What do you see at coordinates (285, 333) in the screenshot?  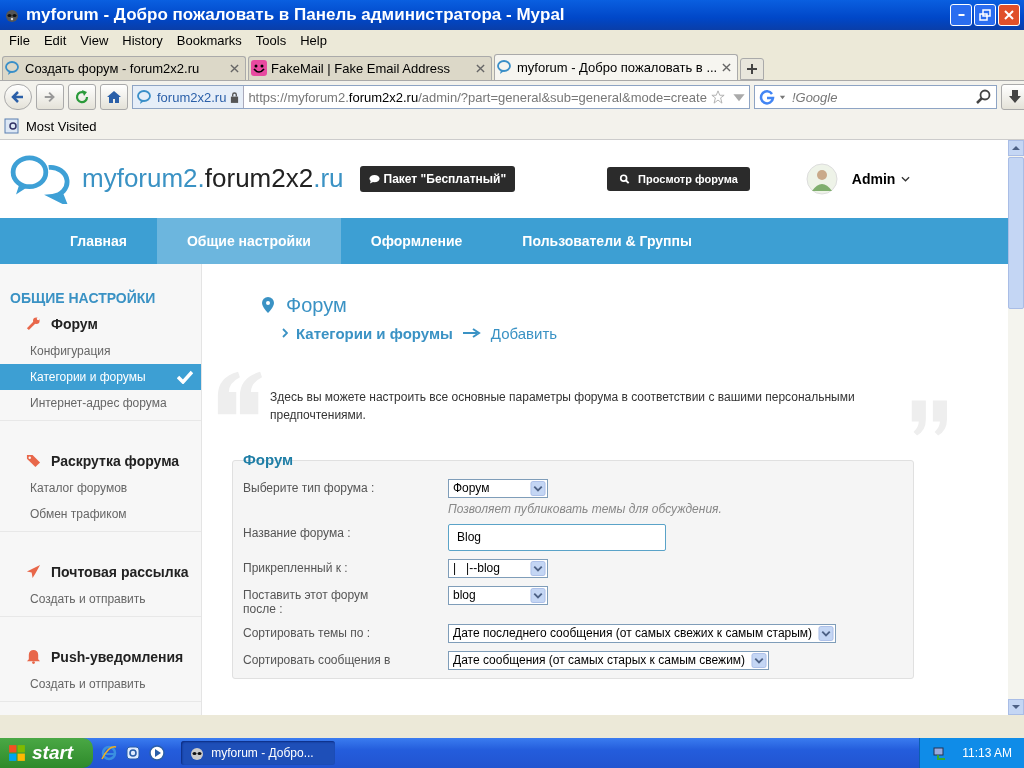 I see `chevron-icon` at bounding box center [285, 333].